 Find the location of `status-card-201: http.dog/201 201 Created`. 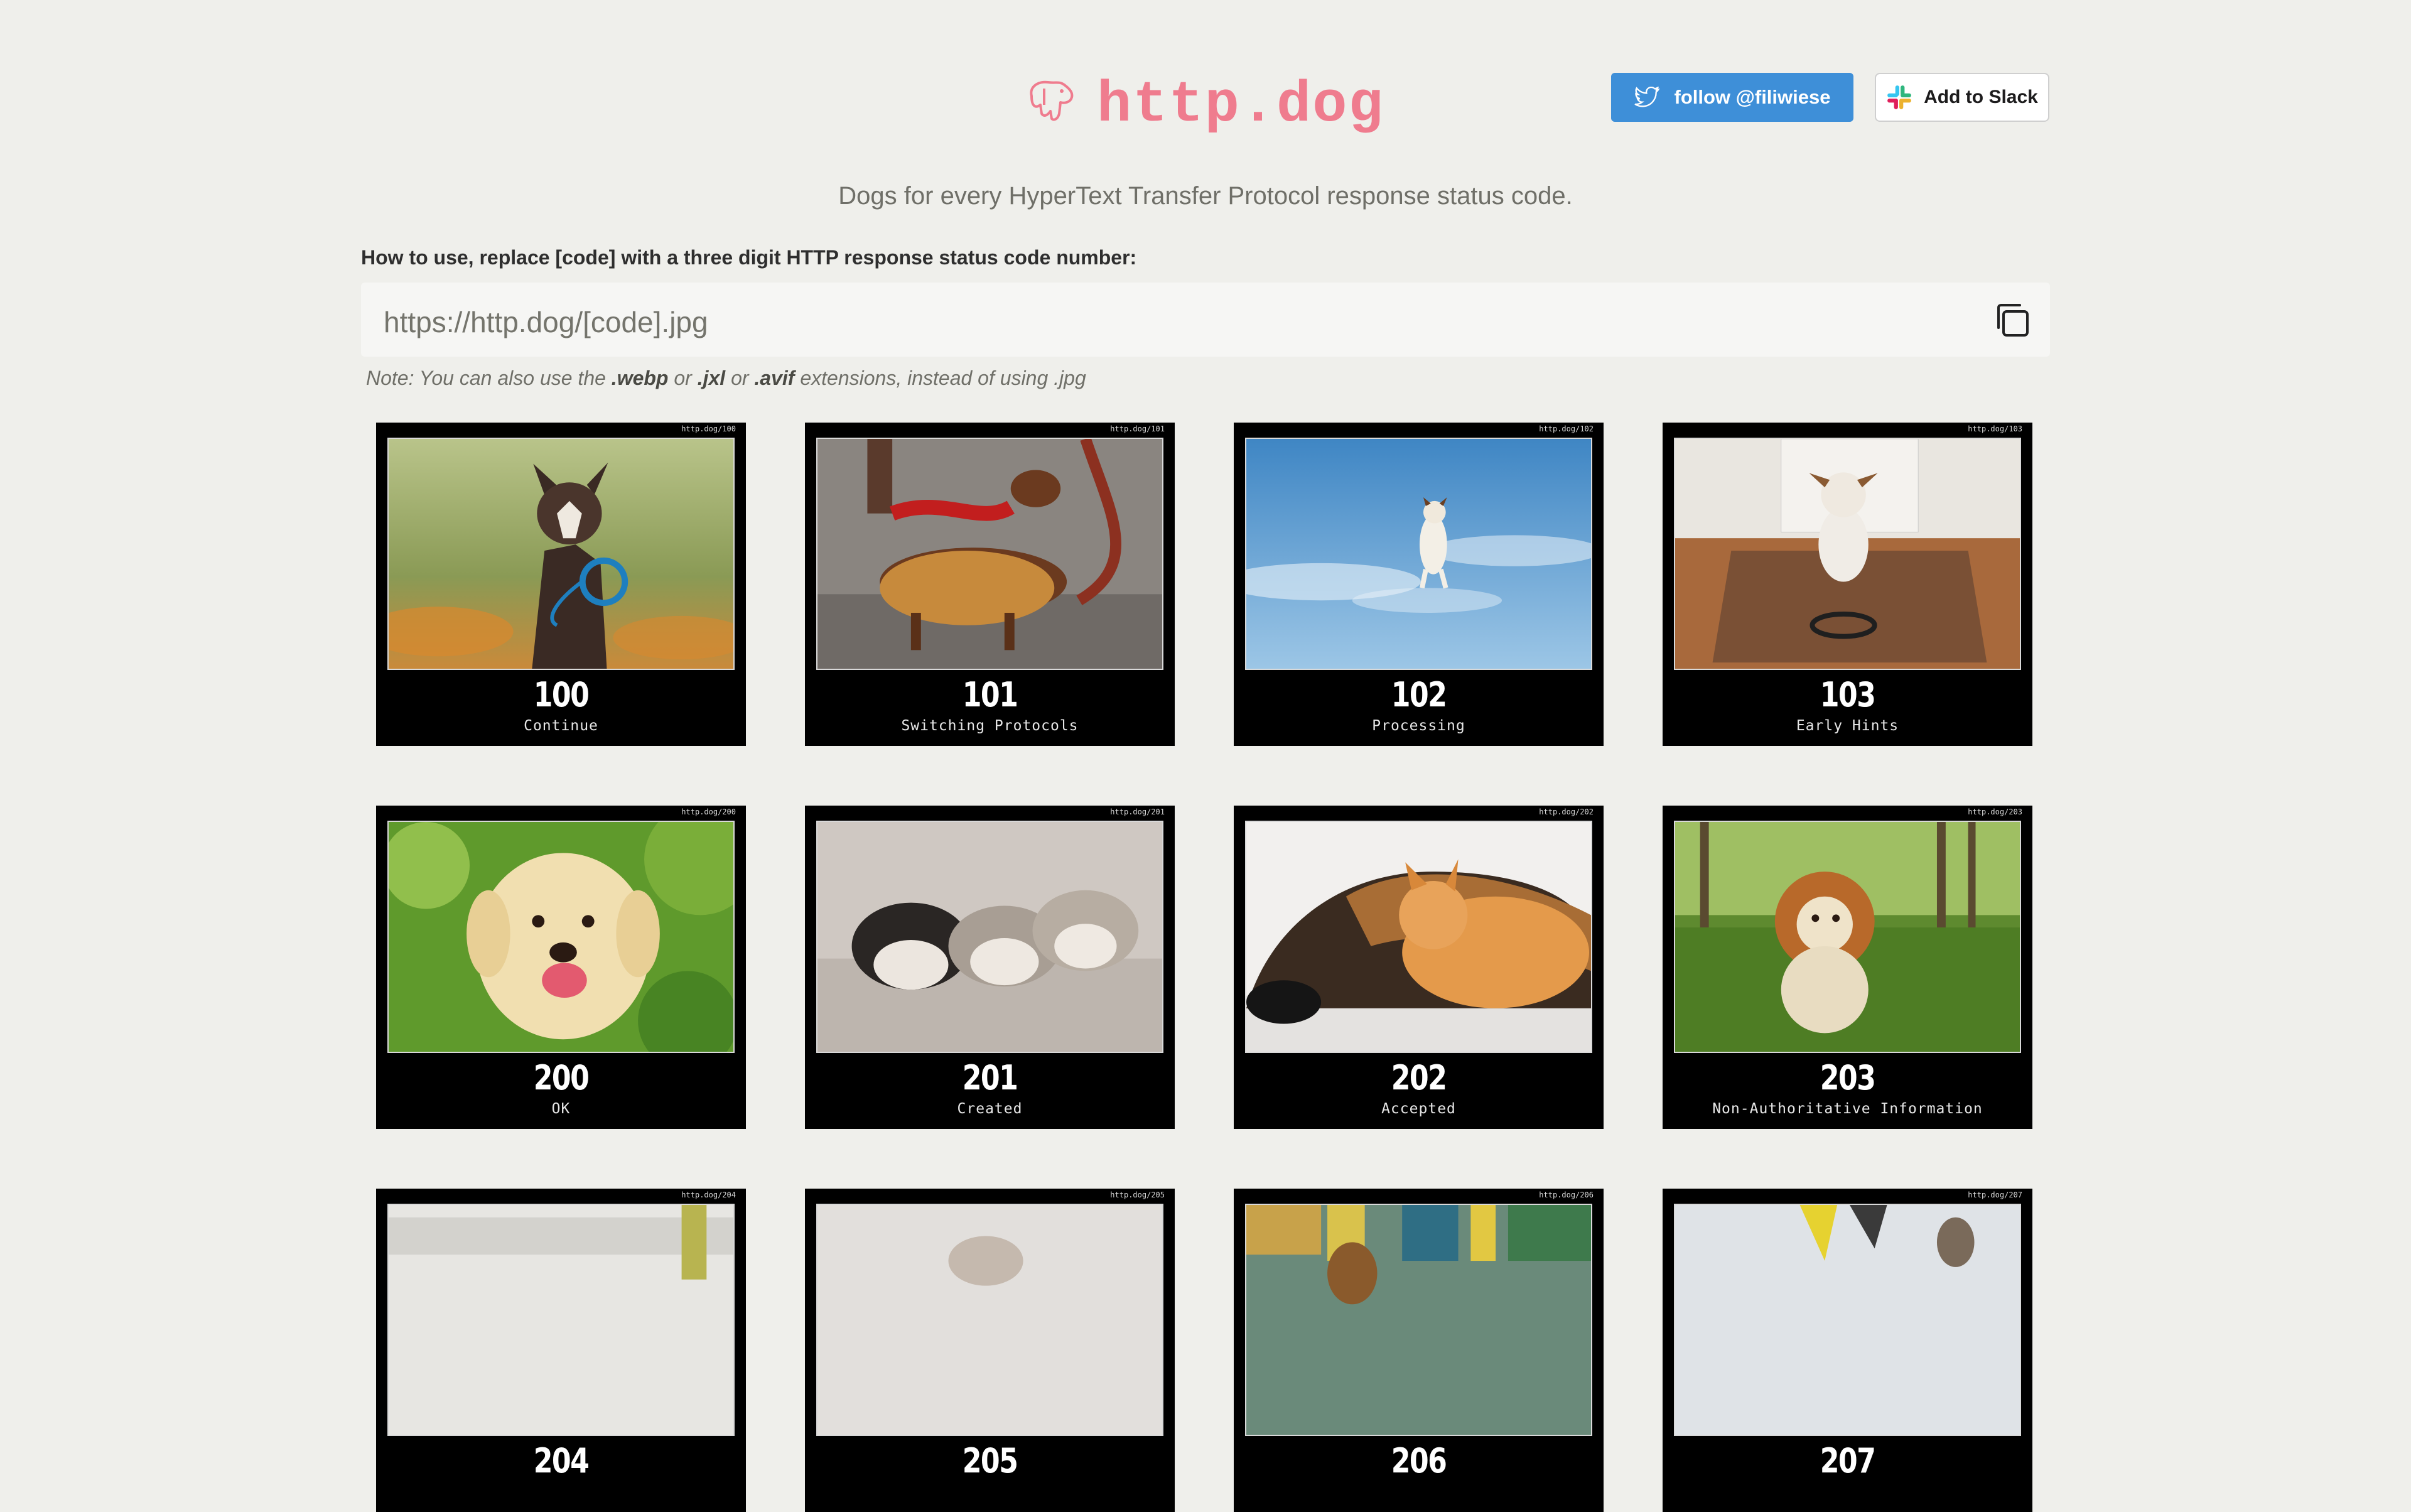

status-card-201: http.dog/201 201 Created is located at coordinates (990, 967).